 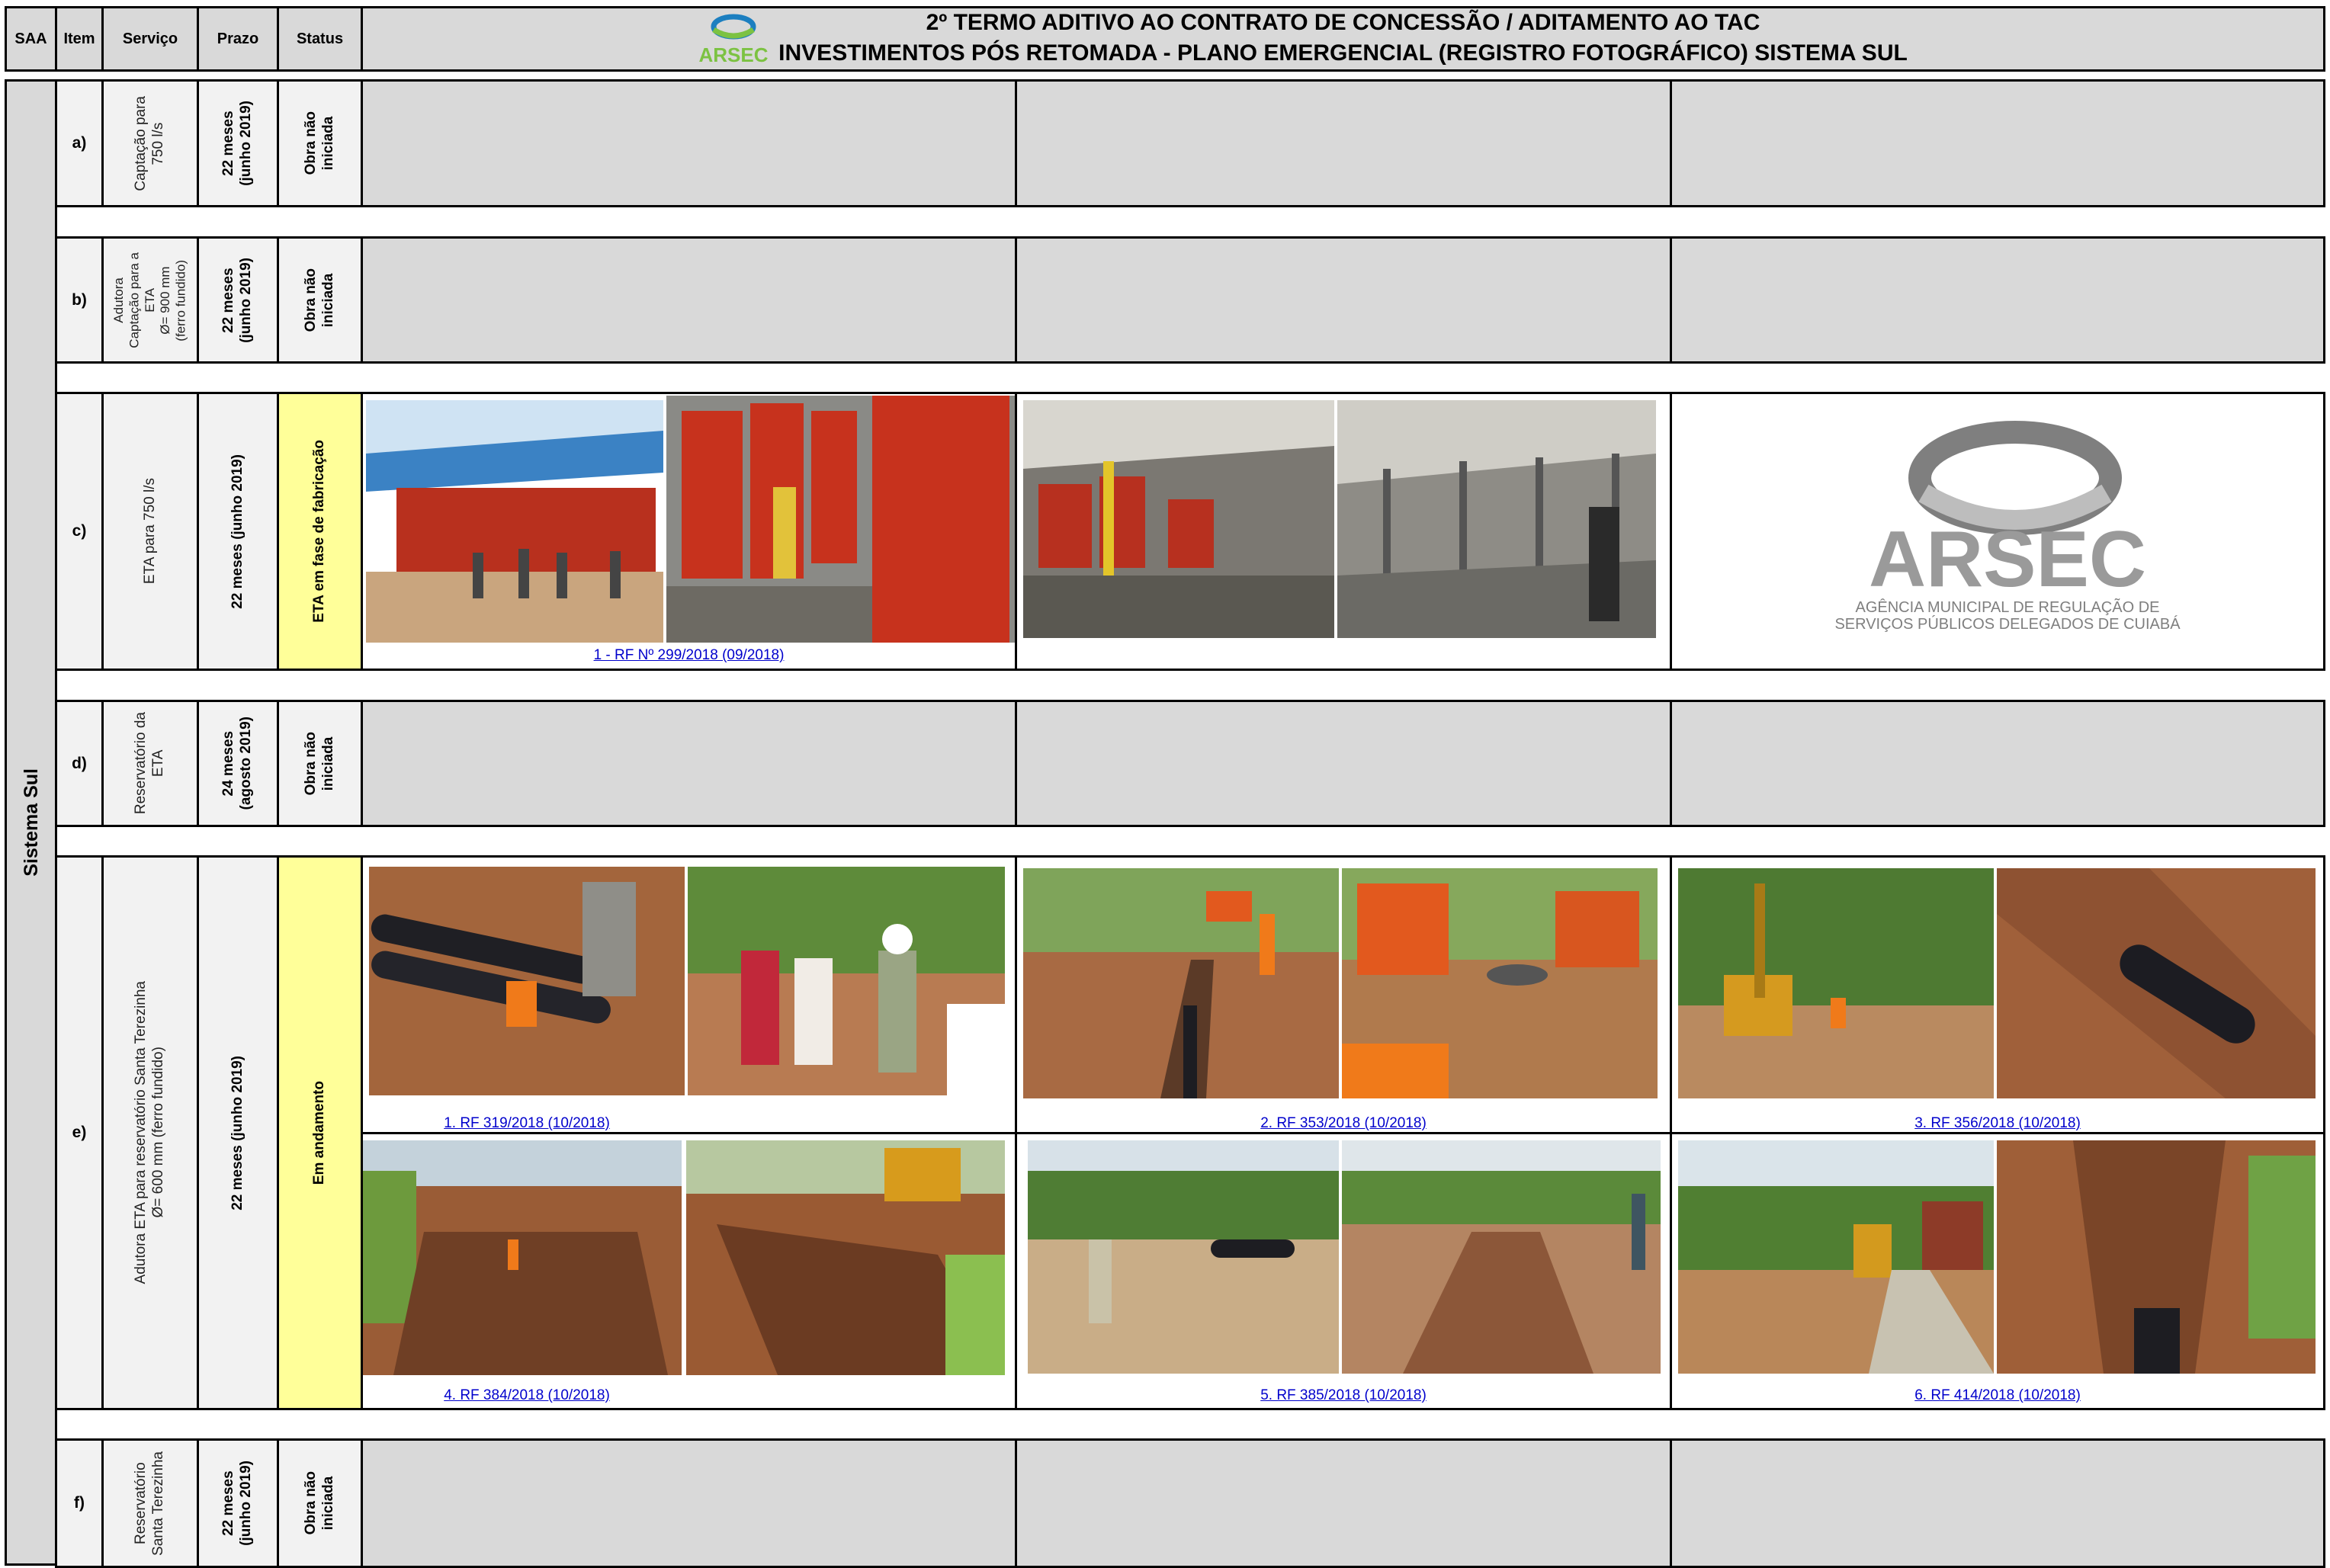 I want to click on photo-open-trench, so click(x=845, y=1257).